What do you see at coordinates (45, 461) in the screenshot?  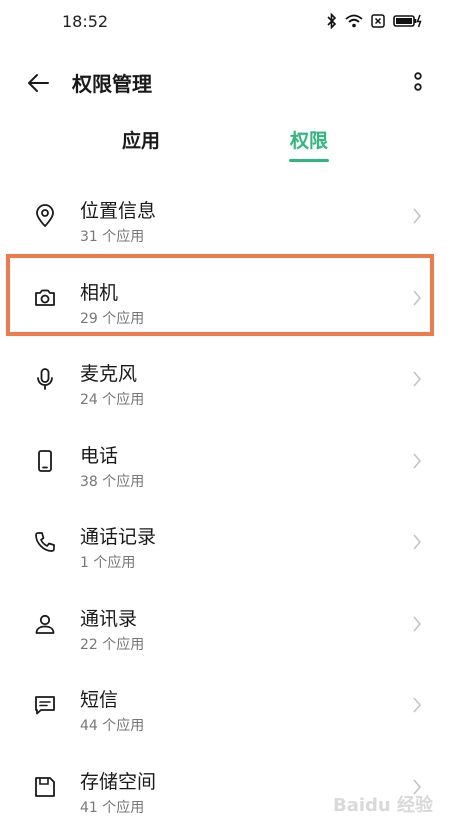 I see `phone-device-icon` at bounding box center [45, 461].